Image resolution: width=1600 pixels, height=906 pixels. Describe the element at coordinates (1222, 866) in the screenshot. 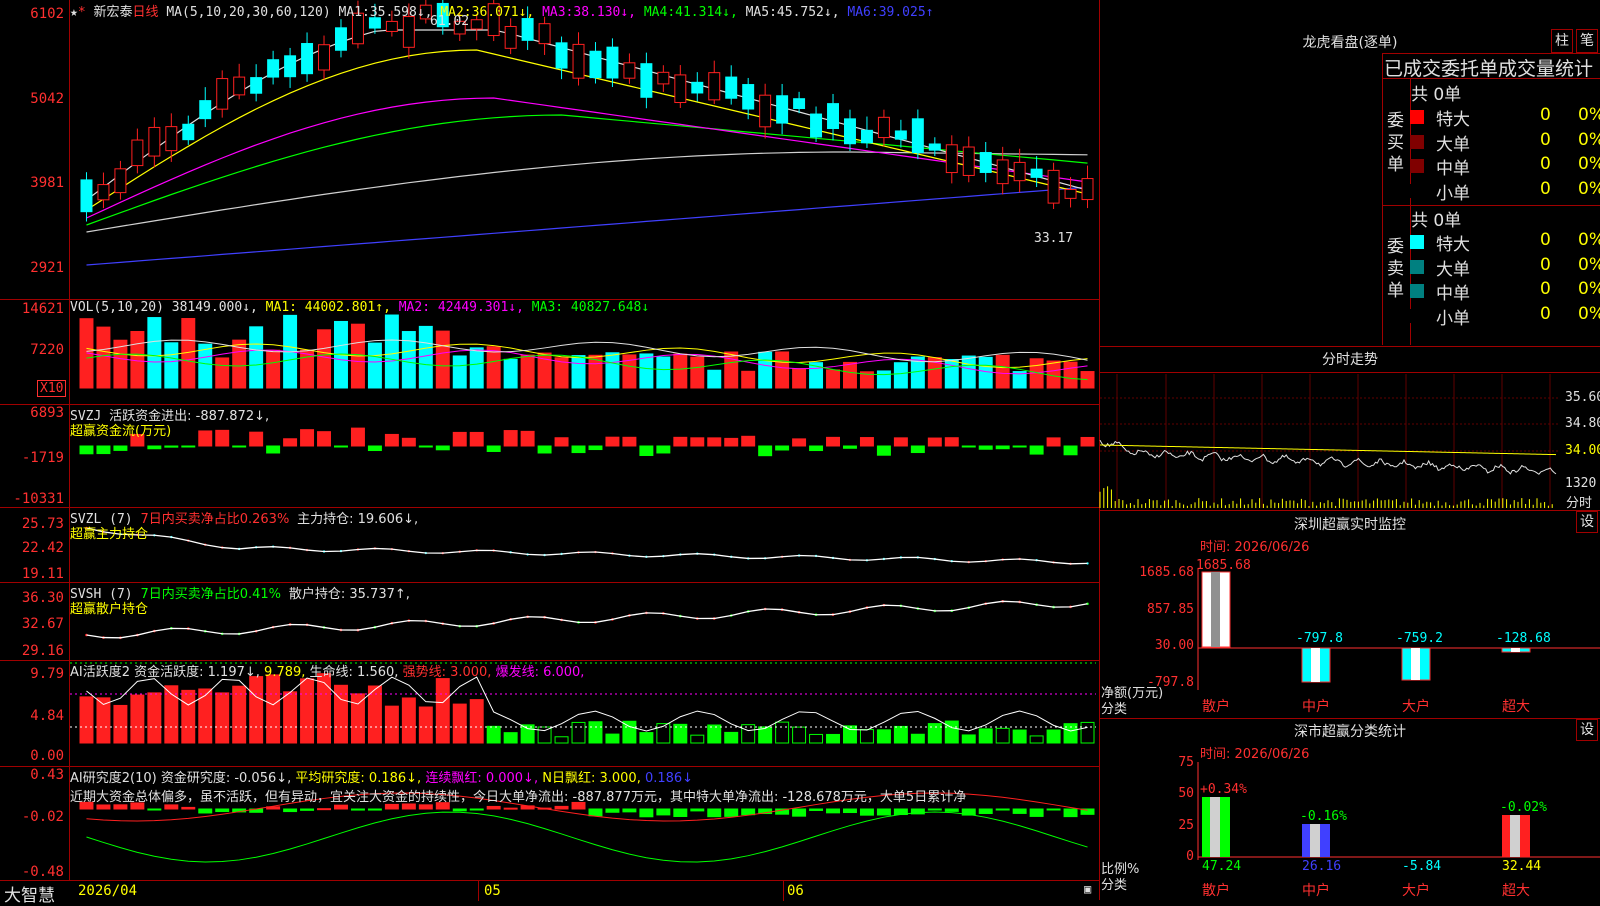

I see `sz-stat-bottom-value: 47.24` at that location.